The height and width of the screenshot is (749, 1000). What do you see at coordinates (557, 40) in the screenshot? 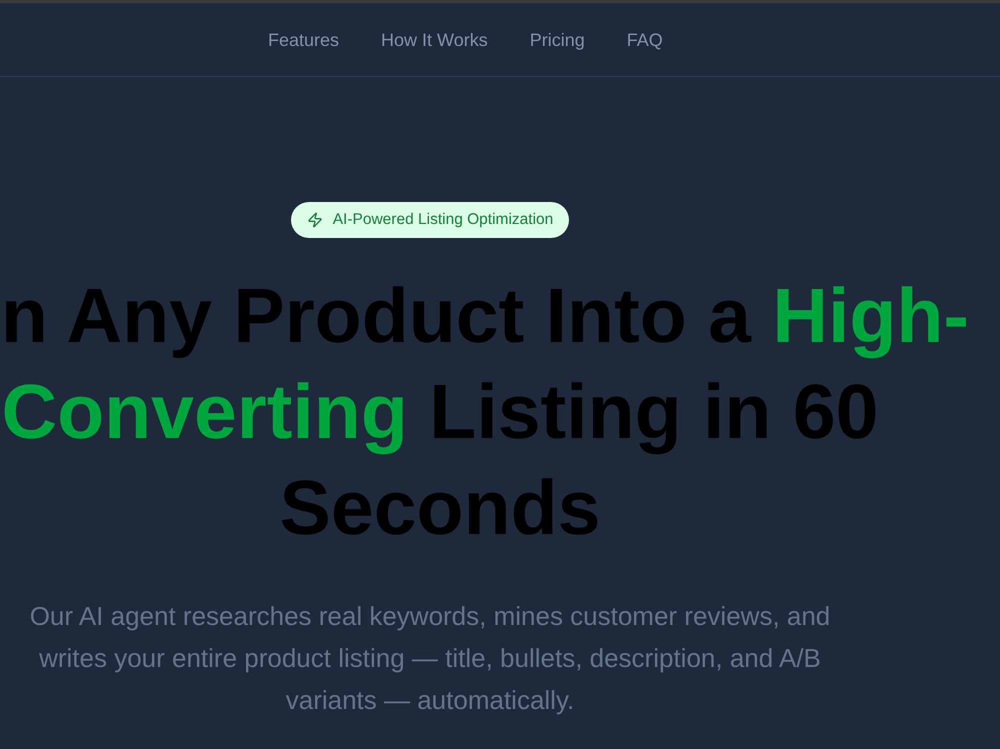
I see `nav-link: Pricing` at bounding box center [557, 40].